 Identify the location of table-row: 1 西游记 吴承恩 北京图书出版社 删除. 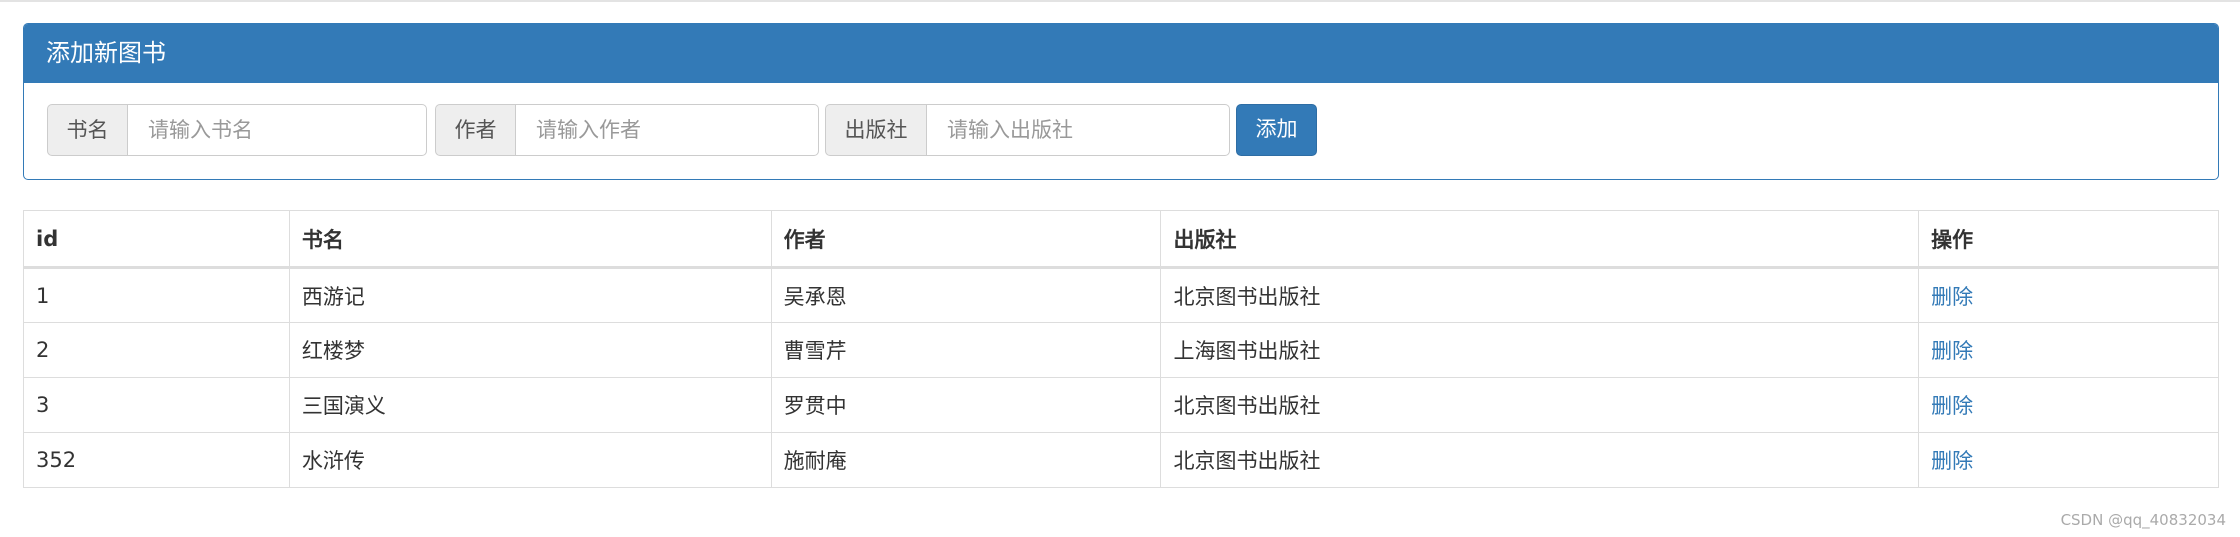
(1121, 295).